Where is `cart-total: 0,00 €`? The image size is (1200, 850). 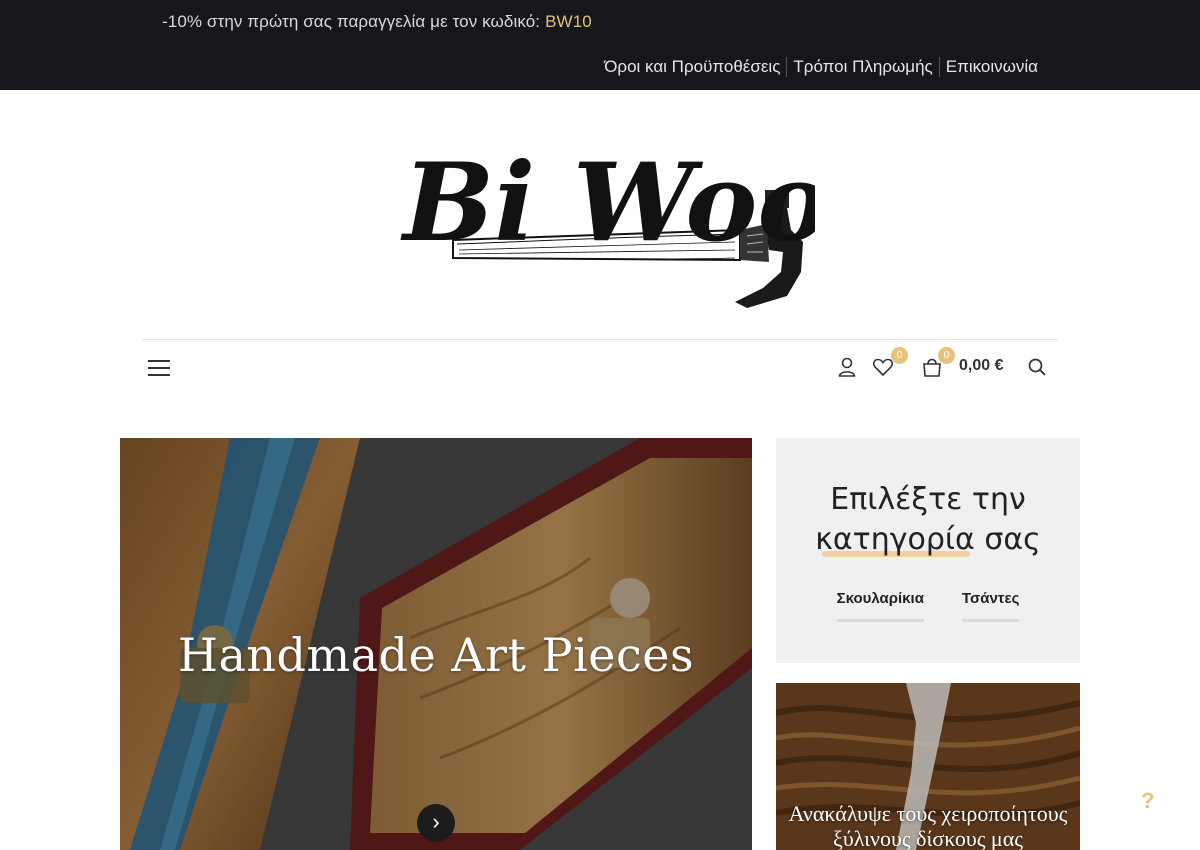 cart-total: 0,00 € is located at coordinates (981, 366).